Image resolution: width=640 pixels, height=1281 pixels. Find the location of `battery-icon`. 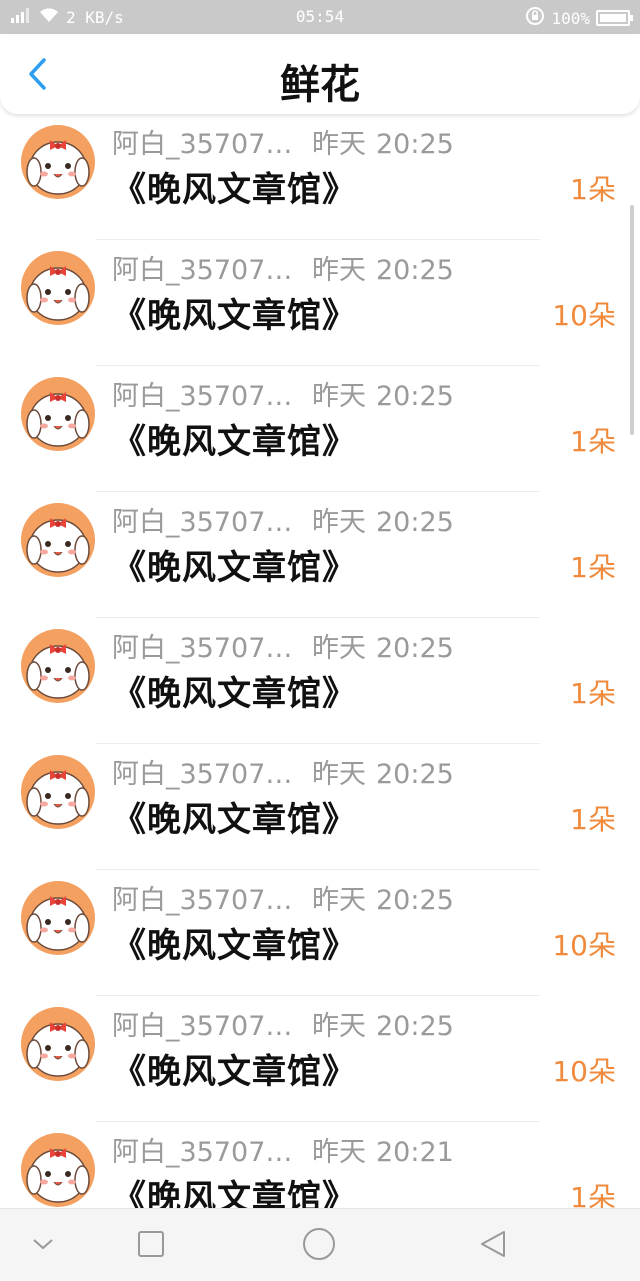

battery-icon is located at coordinates (614, 18).